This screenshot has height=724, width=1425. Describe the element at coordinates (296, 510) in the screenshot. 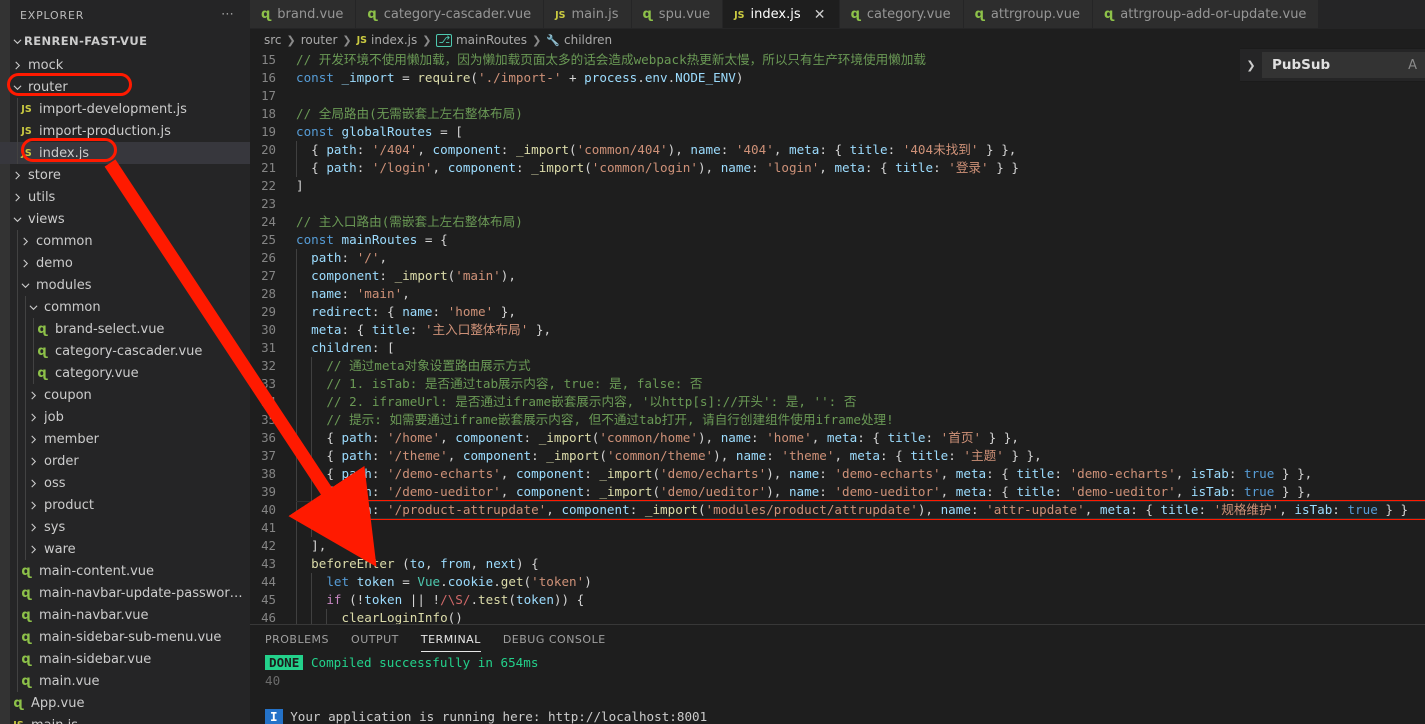

I see `code-indent-guide` at that location.